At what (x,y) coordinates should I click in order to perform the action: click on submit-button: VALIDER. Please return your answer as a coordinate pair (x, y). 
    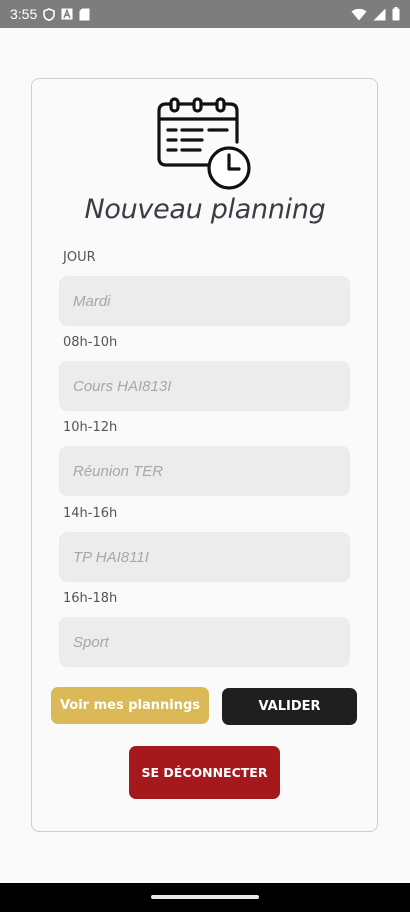
    Looking at the image, I should click on (289, 706).